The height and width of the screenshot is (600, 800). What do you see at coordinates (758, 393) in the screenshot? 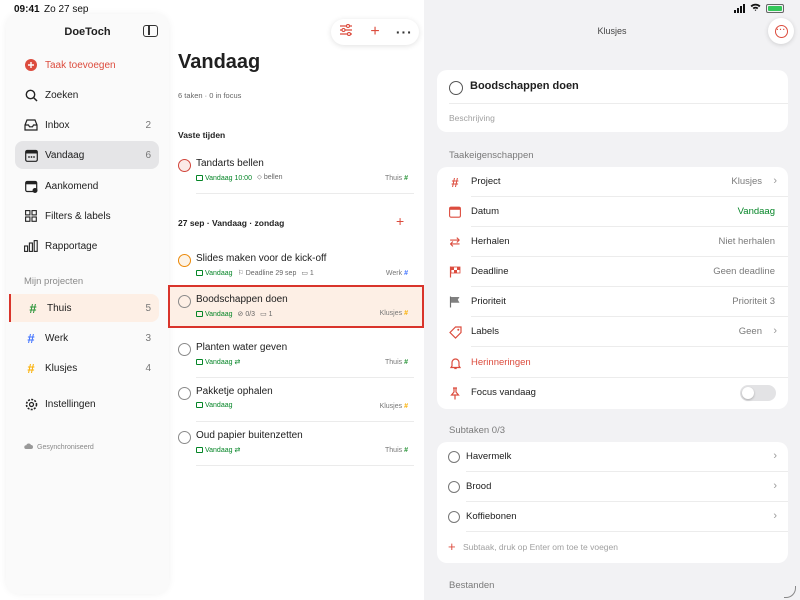
I see `focus-today-toggle` at bounding box center [758, 393].